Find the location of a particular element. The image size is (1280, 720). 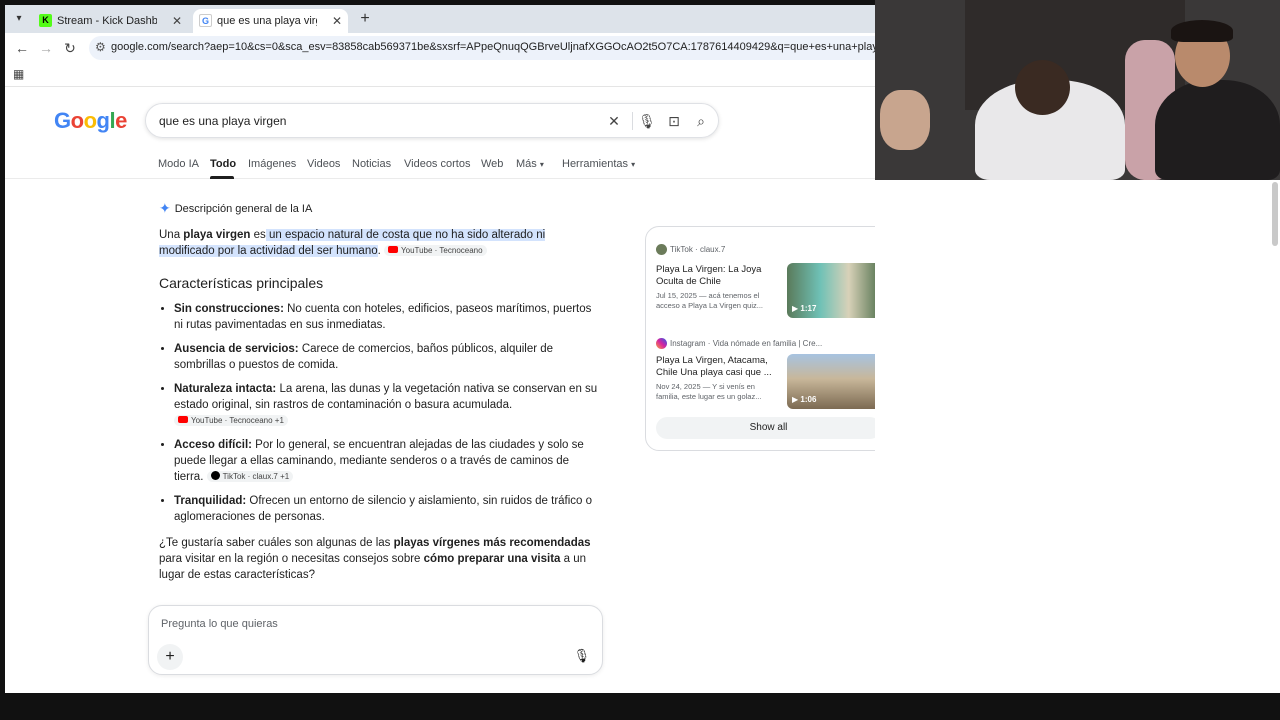

show-all-button: Show all is located at coordinates (765, 428).